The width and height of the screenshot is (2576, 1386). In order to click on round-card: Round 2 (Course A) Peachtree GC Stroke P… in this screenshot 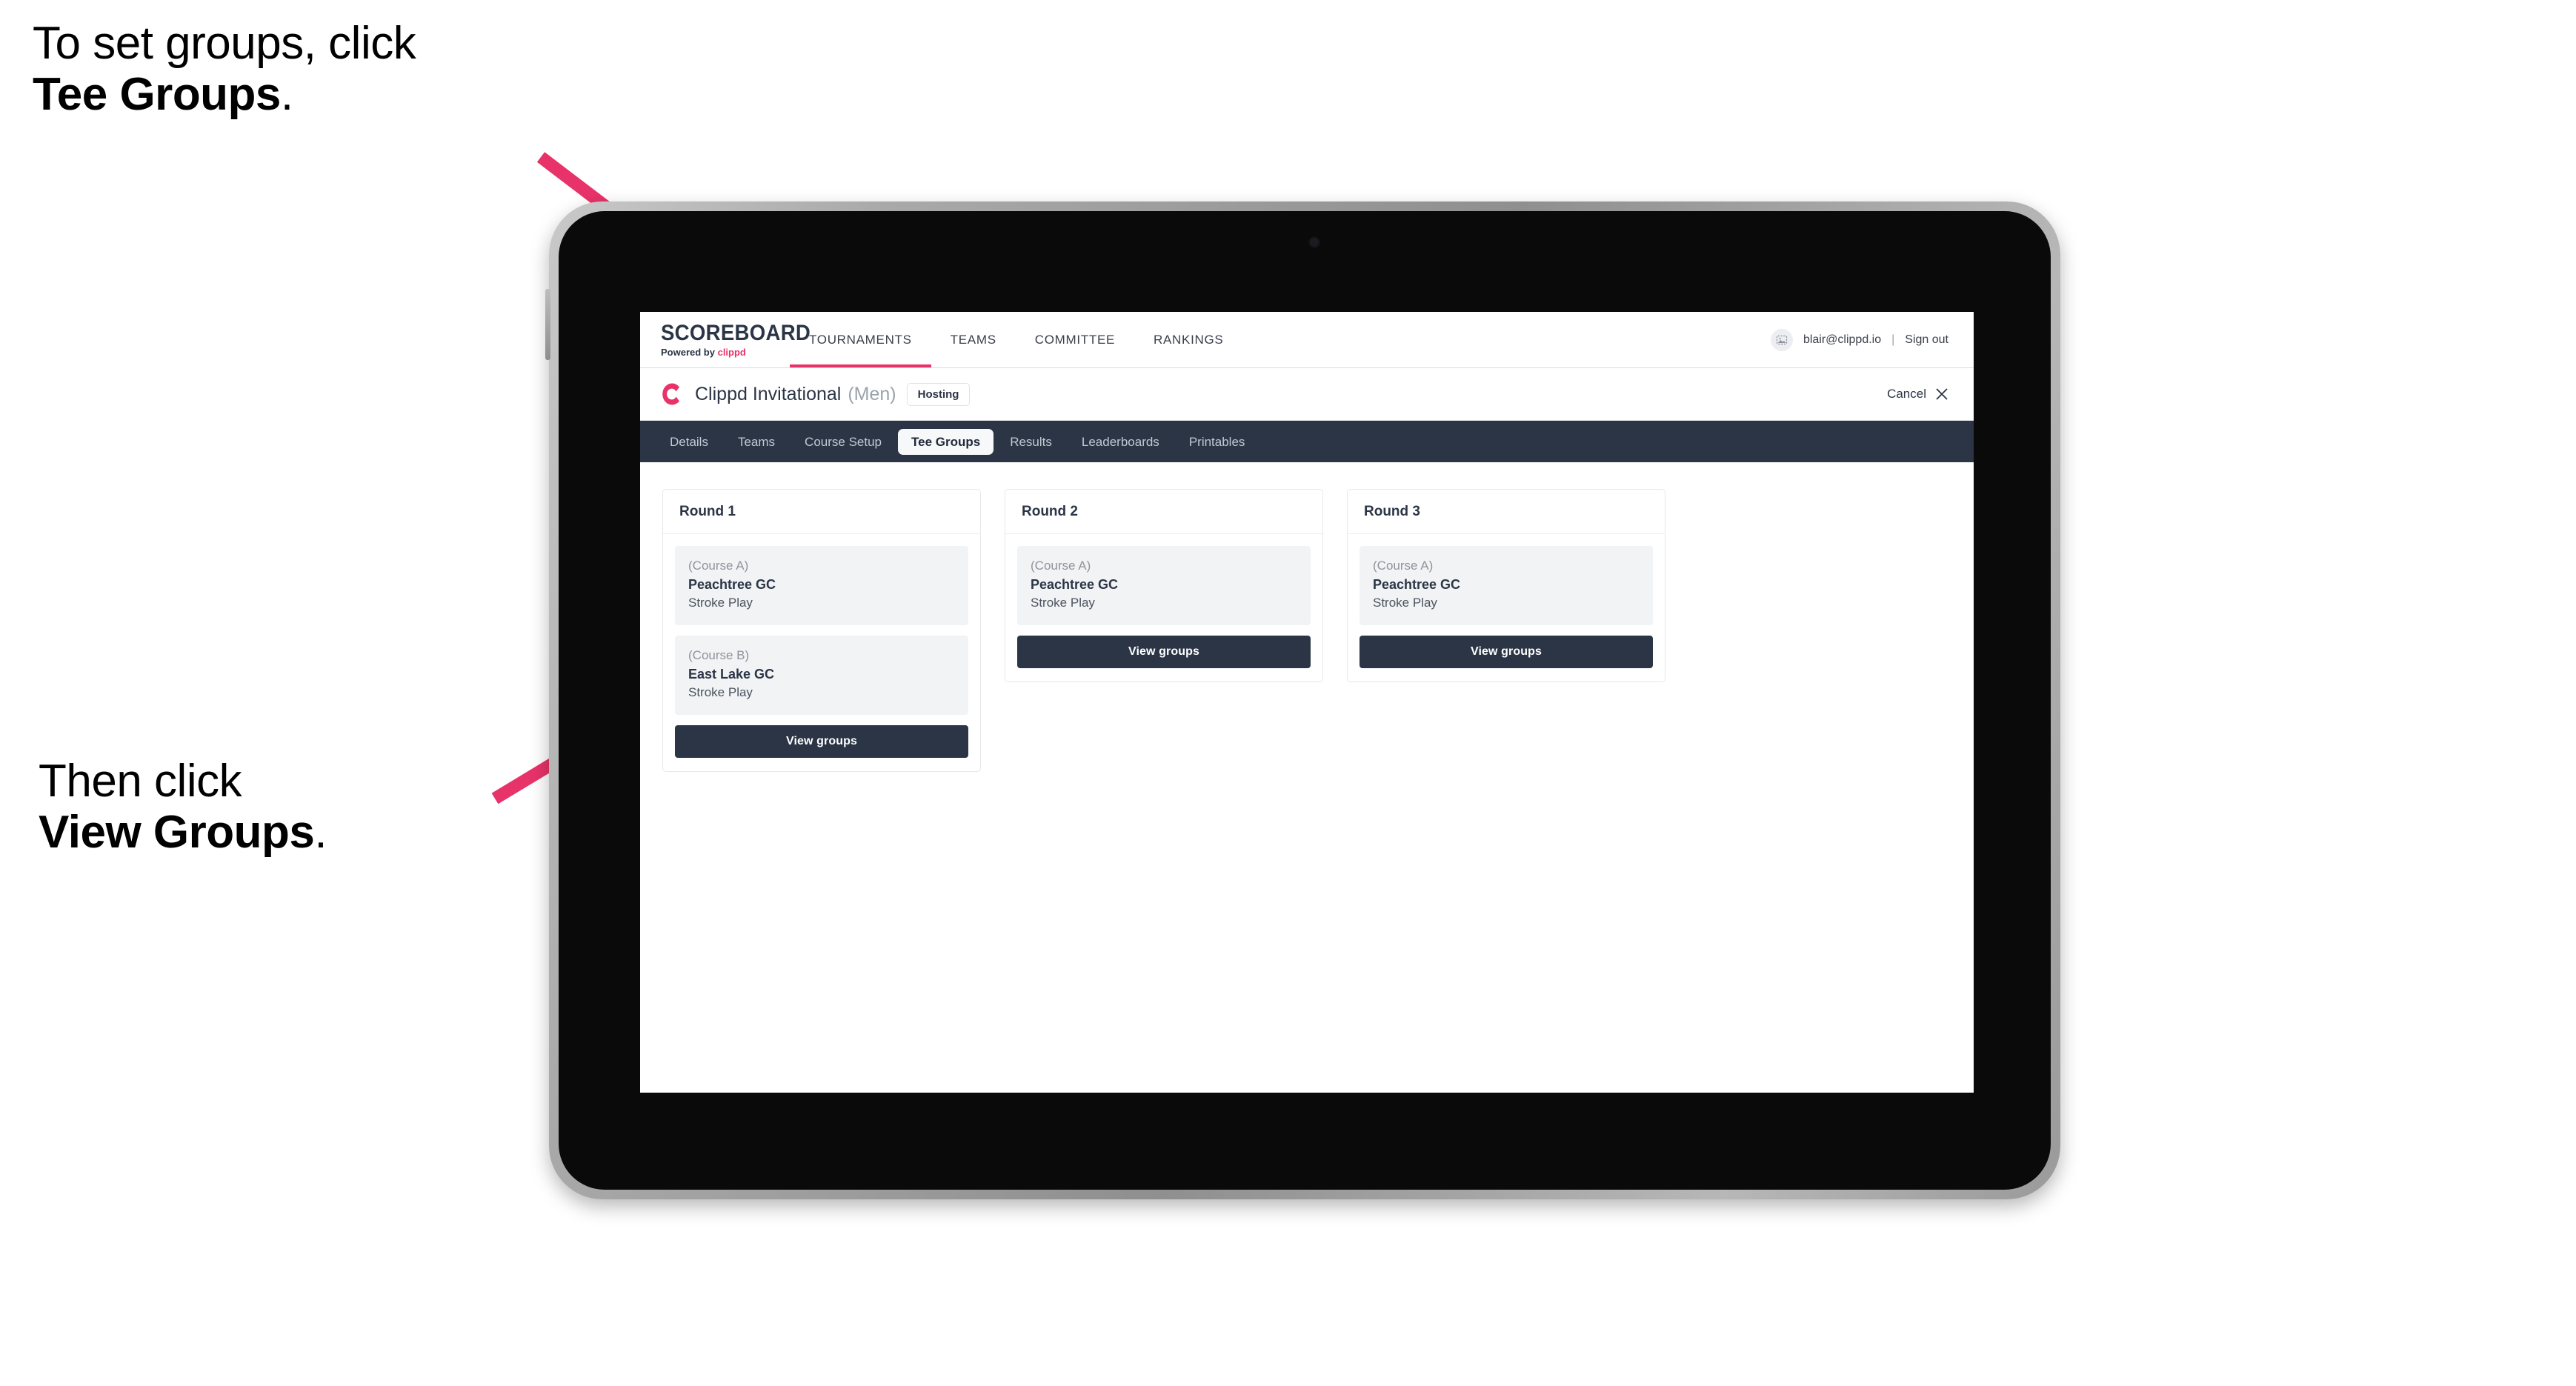, I will do `click(1164, 585)`.